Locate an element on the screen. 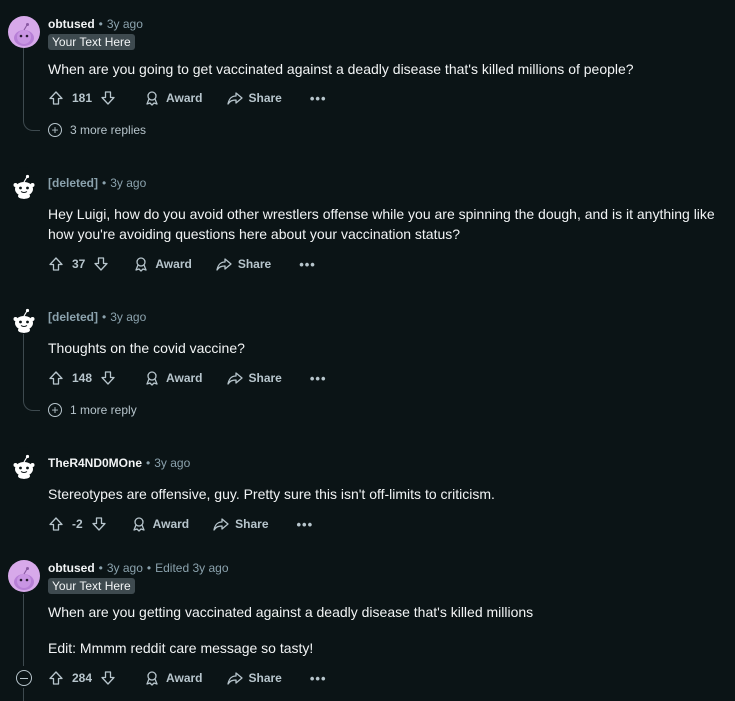 The image size is (735, 701). more-replies-button: + 1 more reply is located at coordinates (92, 410).